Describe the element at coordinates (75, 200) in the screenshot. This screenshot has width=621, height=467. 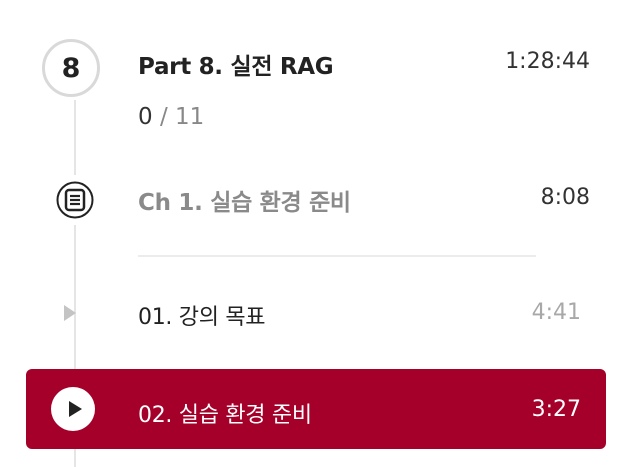
I see `document-list-icon` at that location.